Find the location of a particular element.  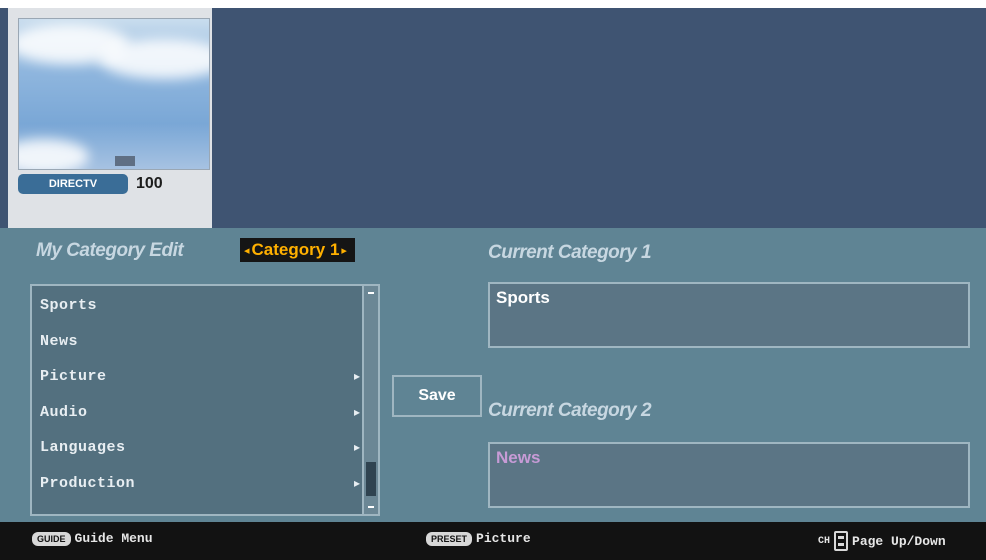

list-item-label: Production is located at coordinates (88, 483).